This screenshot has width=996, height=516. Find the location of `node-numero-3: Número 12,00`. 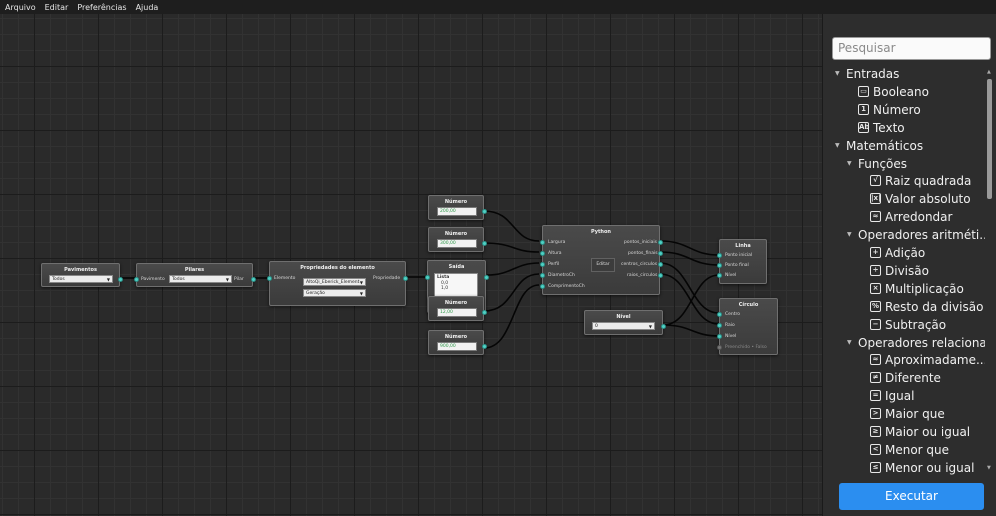

node-numero-3: Número 12,00 is located at coordinates (457, 308).